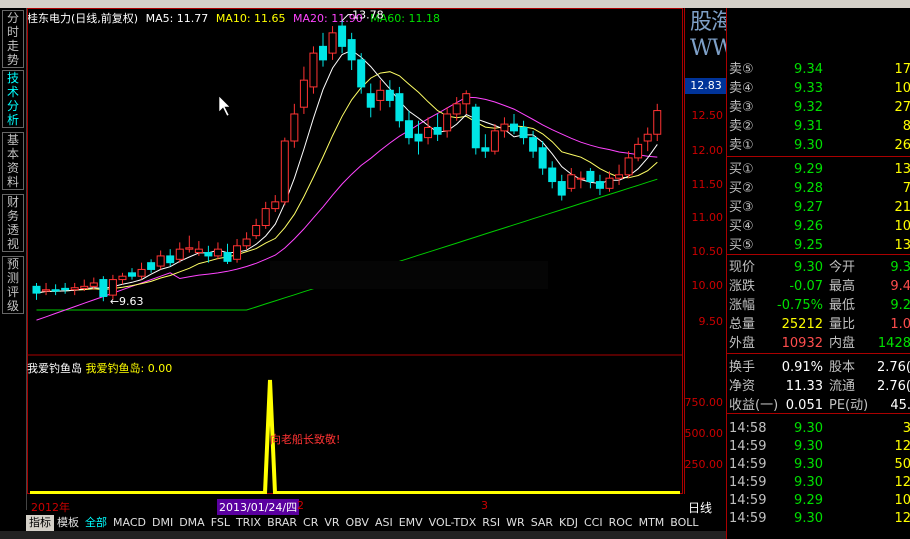 The image size is (910, 539). Describe the element at coordinates (515, 523) in the screenshot. I see `indicator-tab-wr: WR` at that location.